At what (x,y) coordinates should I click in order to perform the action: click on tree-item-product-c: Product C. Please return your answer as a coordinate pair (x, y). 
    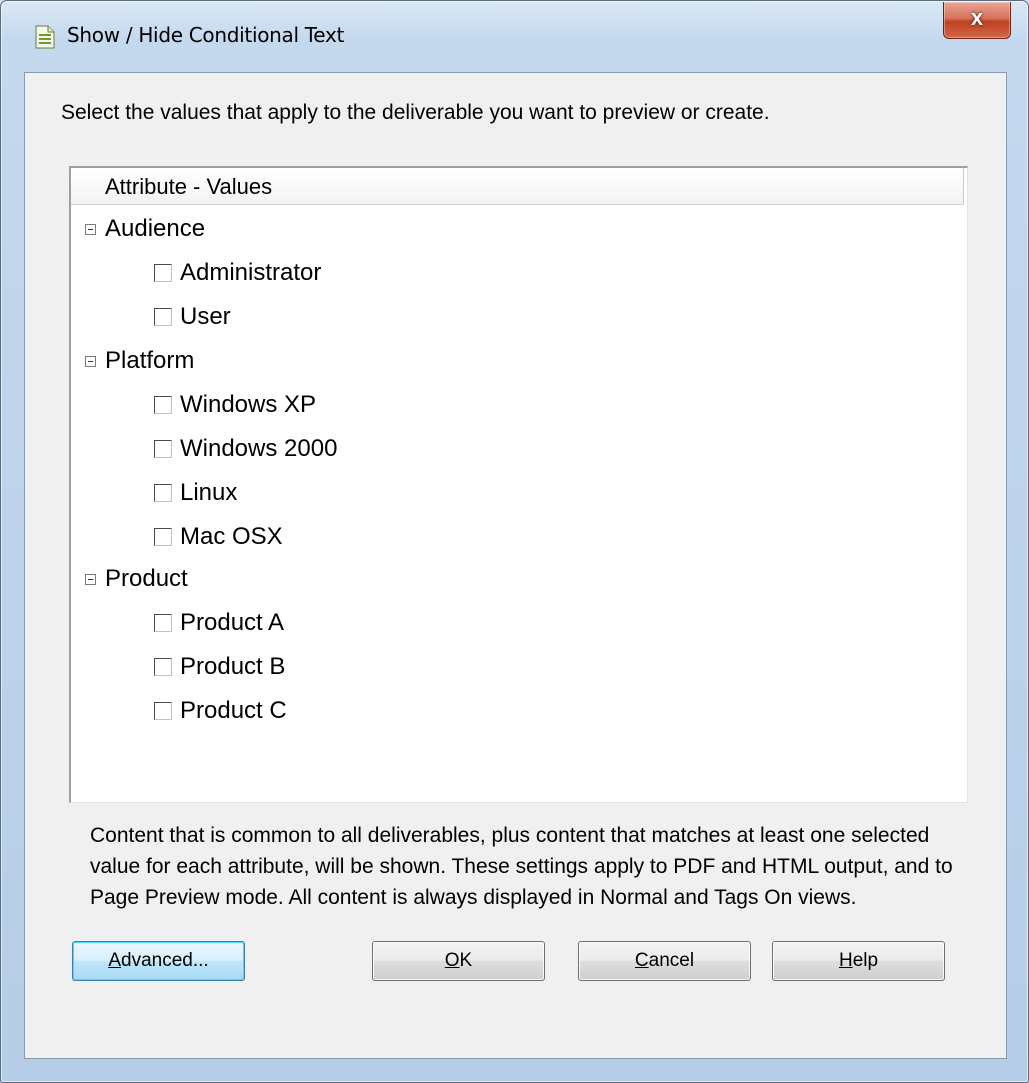
    Looking at the image, I should click on (220, 711).